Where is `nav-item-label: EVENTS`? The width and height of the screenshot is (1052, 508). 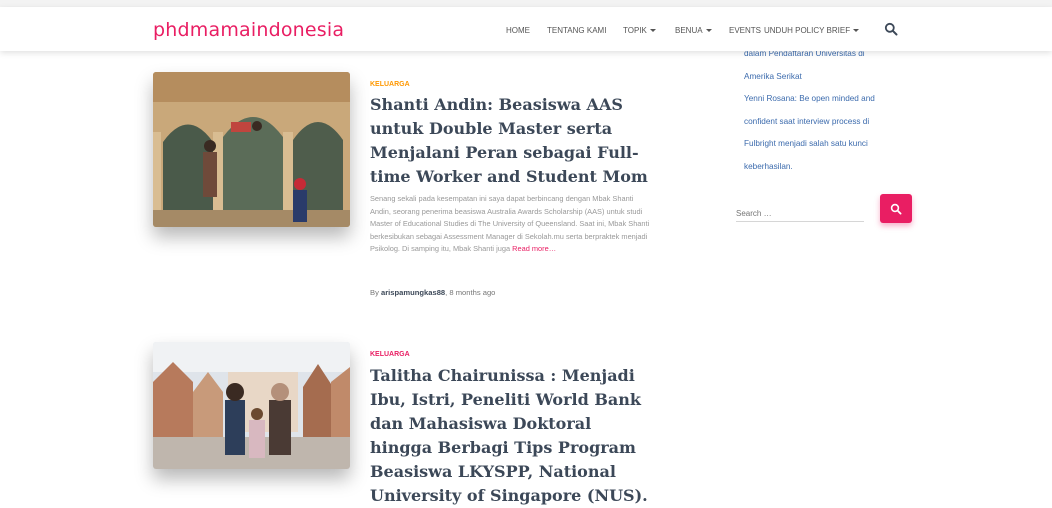 nav-item-label: EVENTS is located at coordinates (745, 30).